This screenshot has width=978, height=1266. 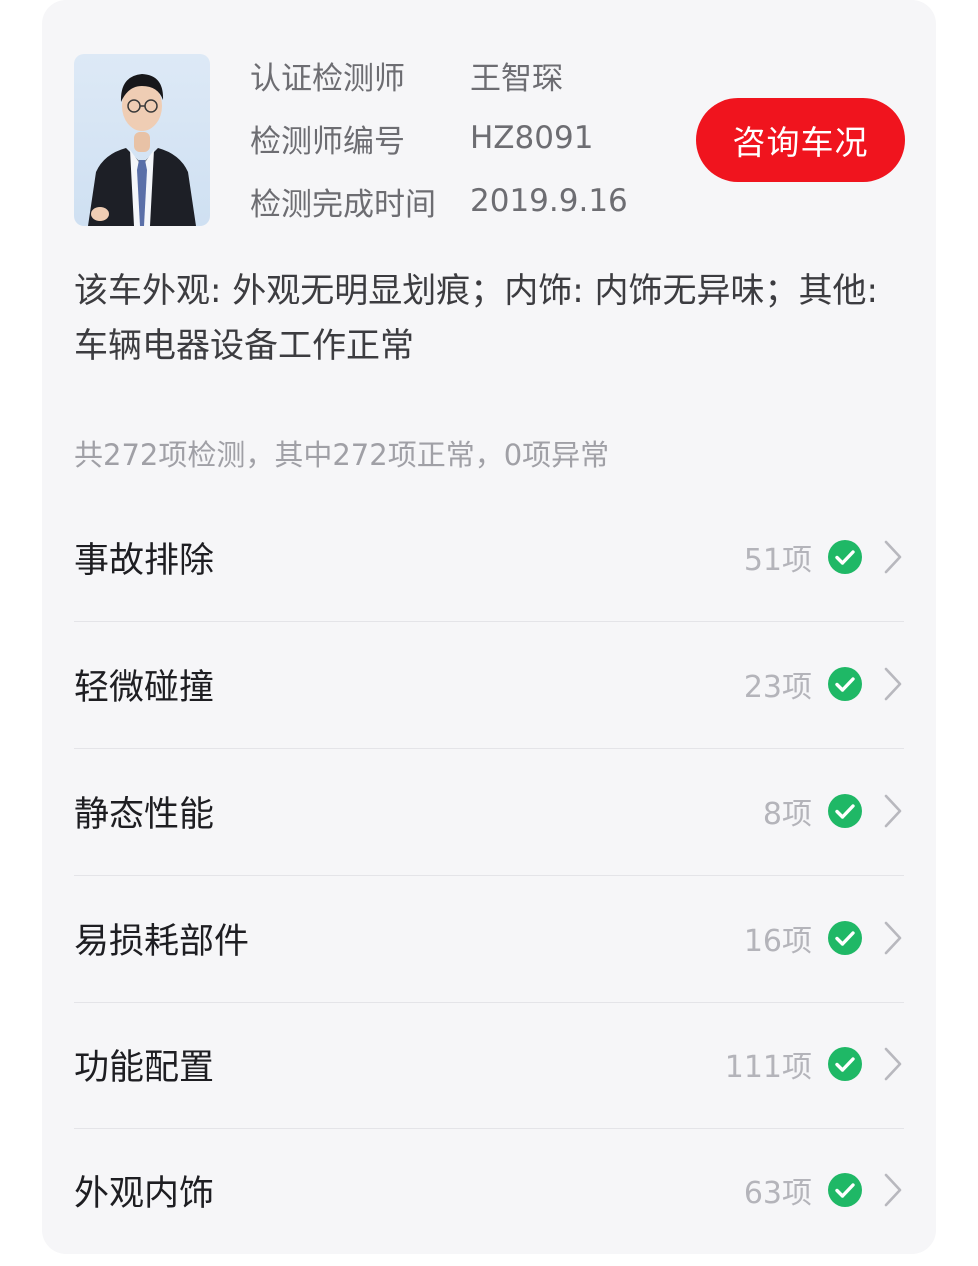 What do you see at coordinates (489, 811) in the screenshot?
I see `category-row: 静态性能 8项` at bounding box center [489, 811].